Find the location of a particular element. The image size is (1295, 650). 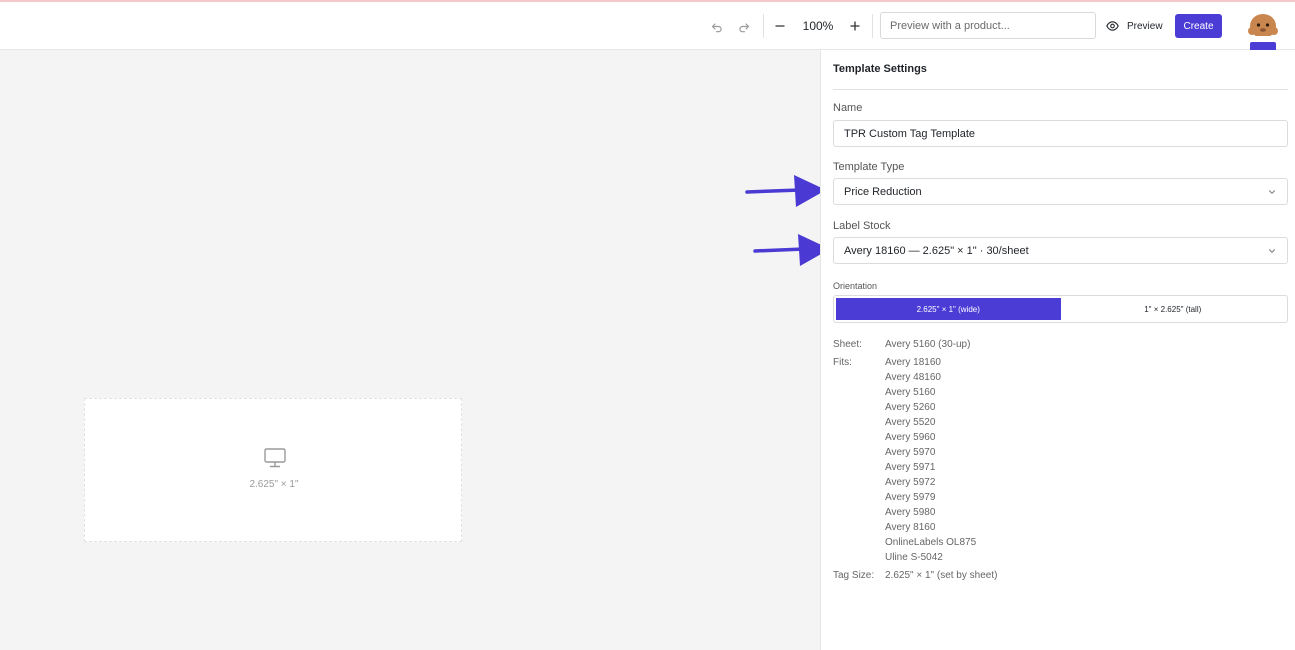

redo-button is located at coordinates (744, 27).